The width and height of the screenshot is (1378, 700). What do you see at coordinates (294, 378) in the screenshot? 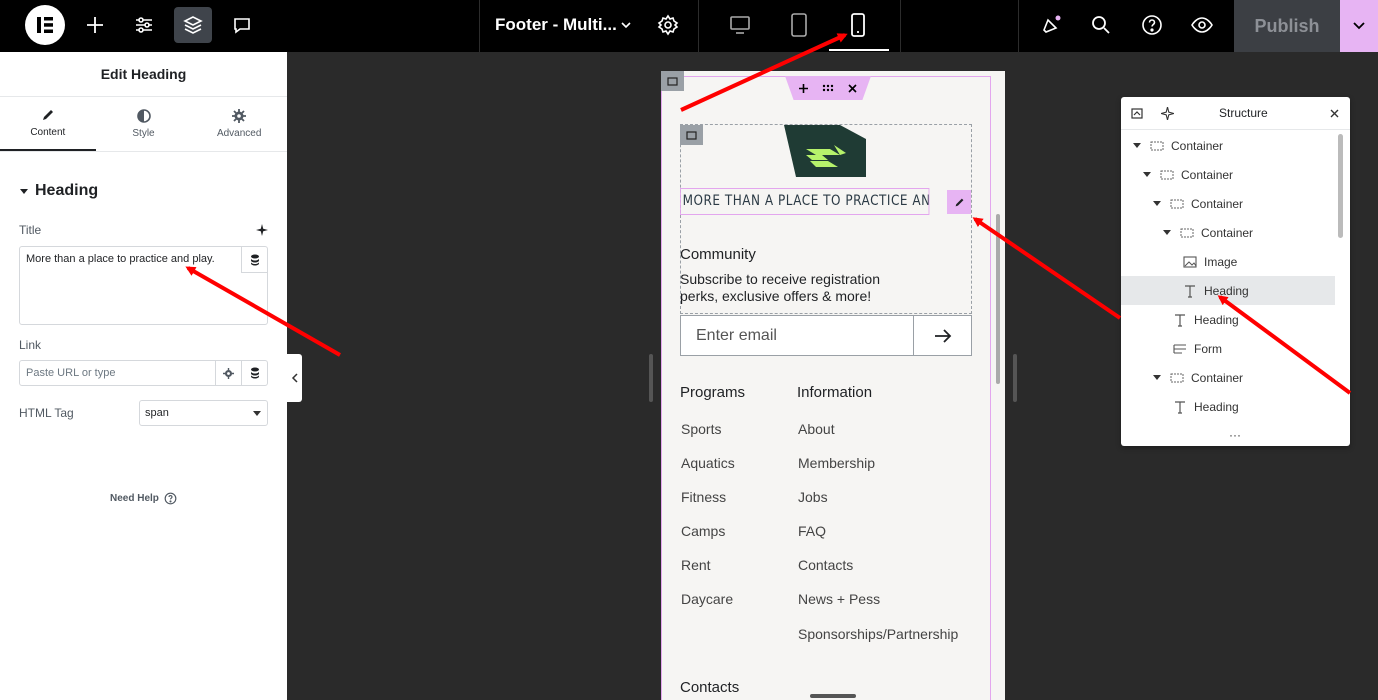
I see `collapse-panel-button` at bounding box center [294, 378].